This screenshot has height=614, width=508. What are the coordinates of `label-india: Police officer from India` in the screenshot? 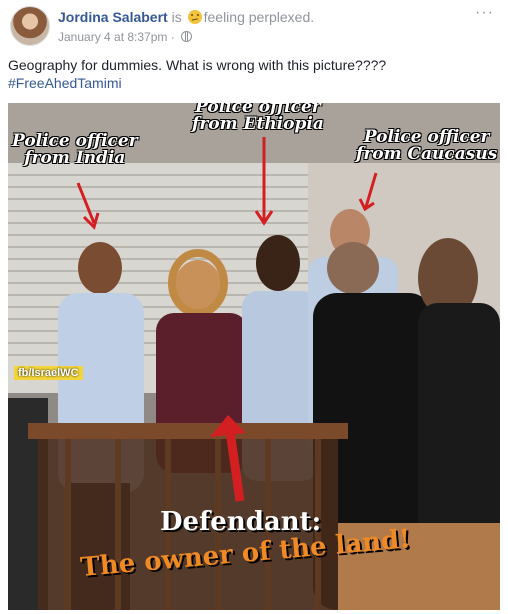 It's located at (75, 150).